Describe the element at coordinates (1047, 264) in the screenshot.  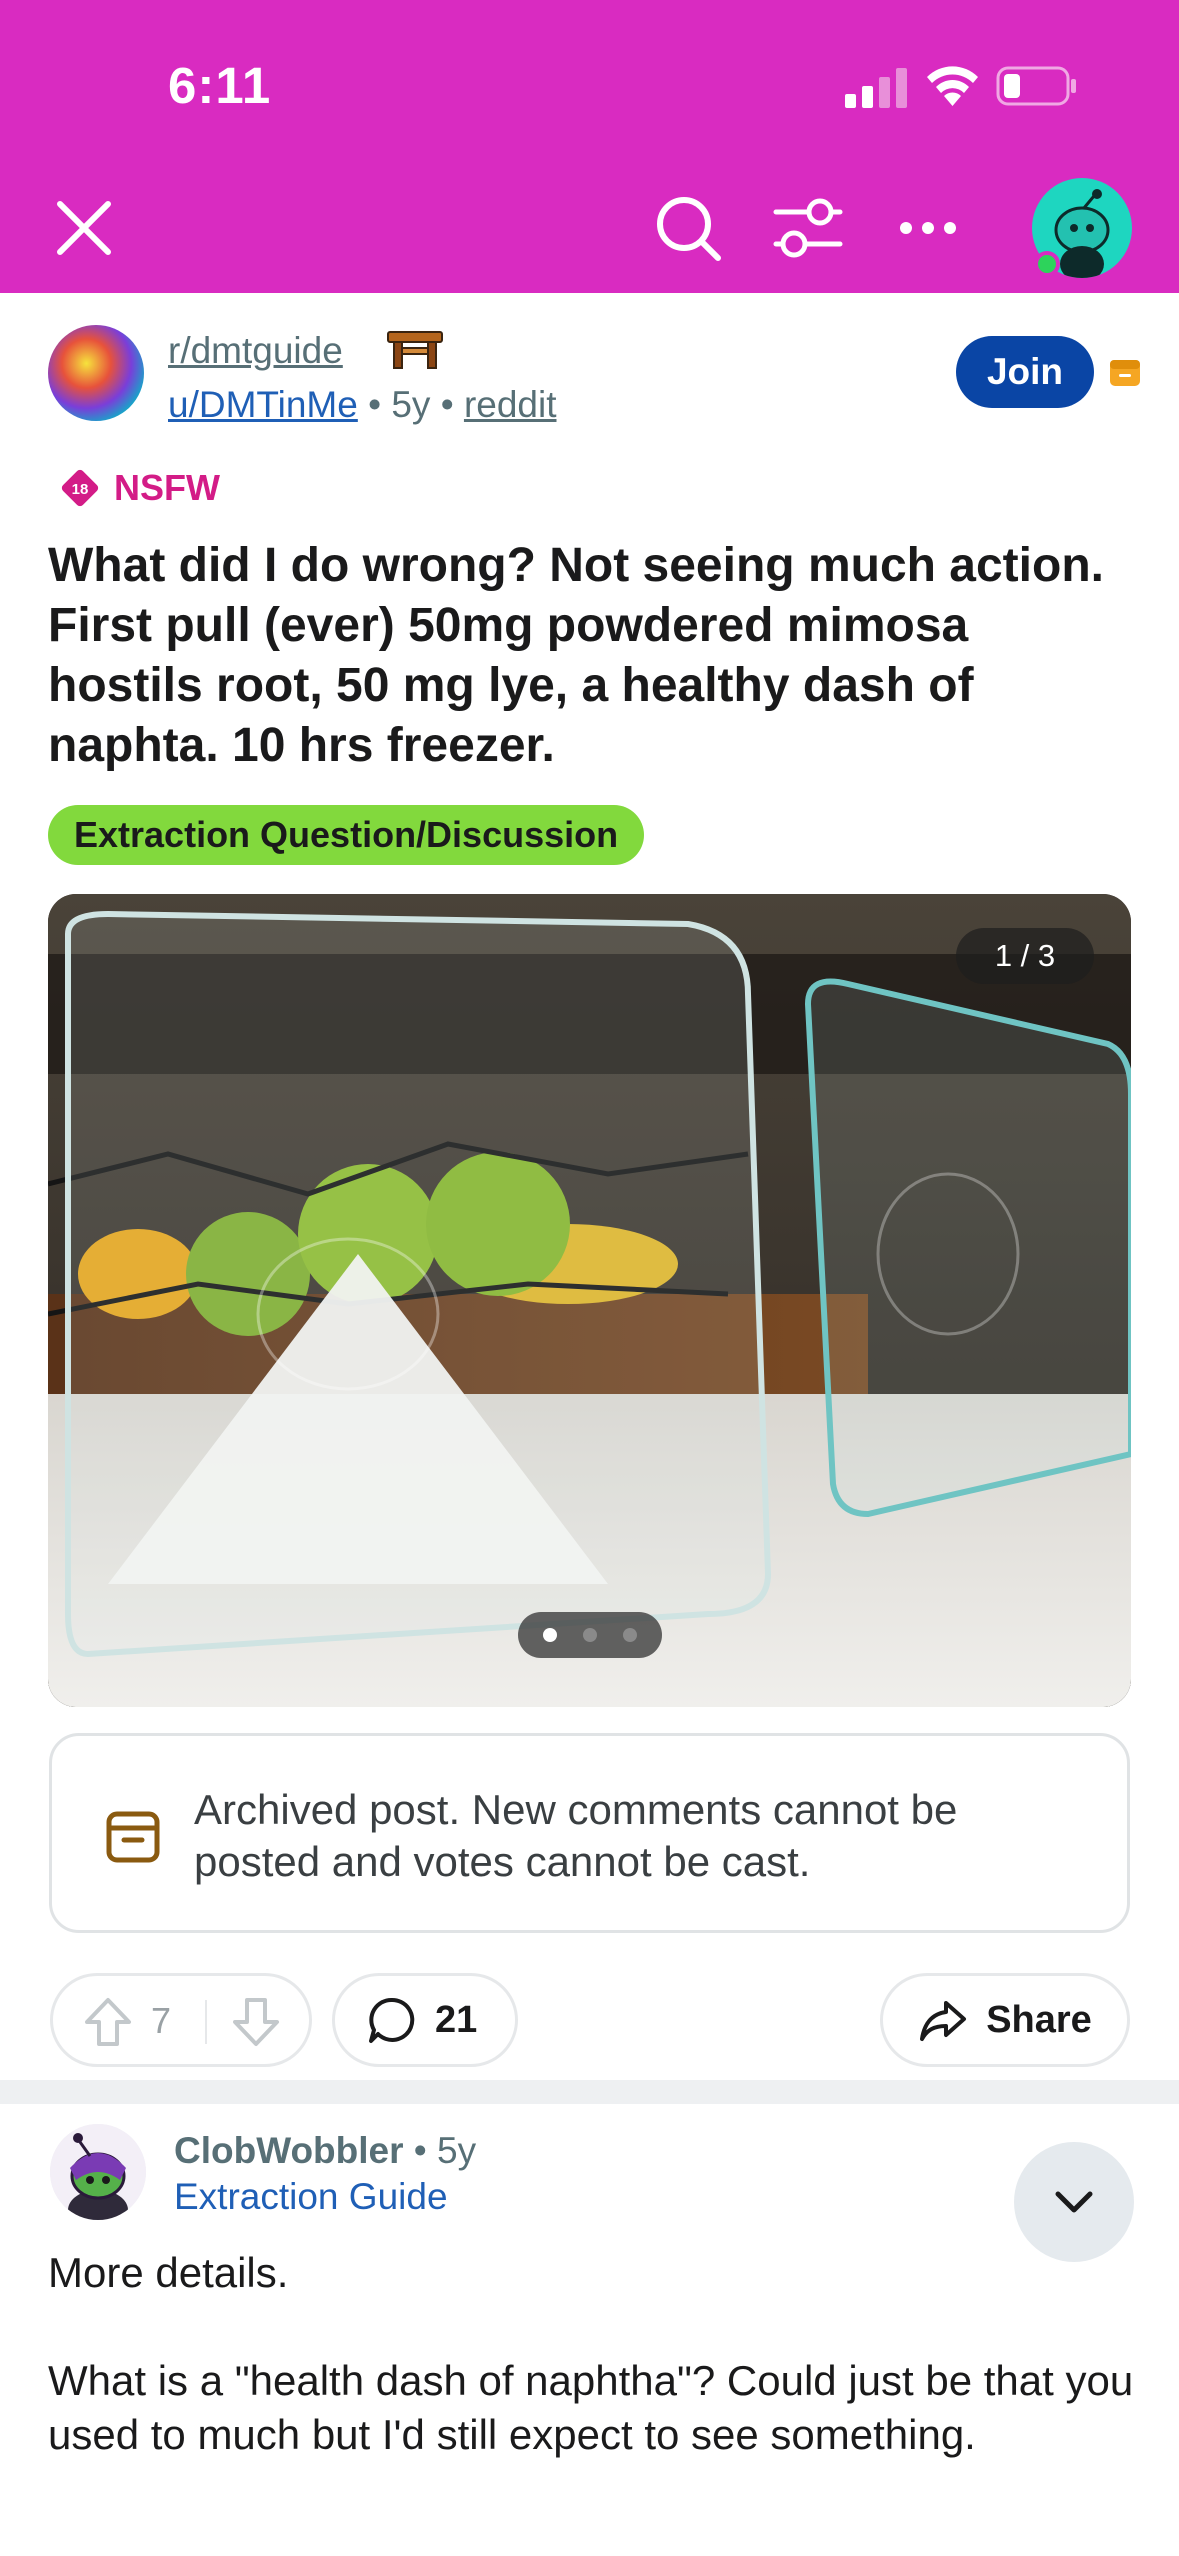
I see `online-status-dot` at that location.